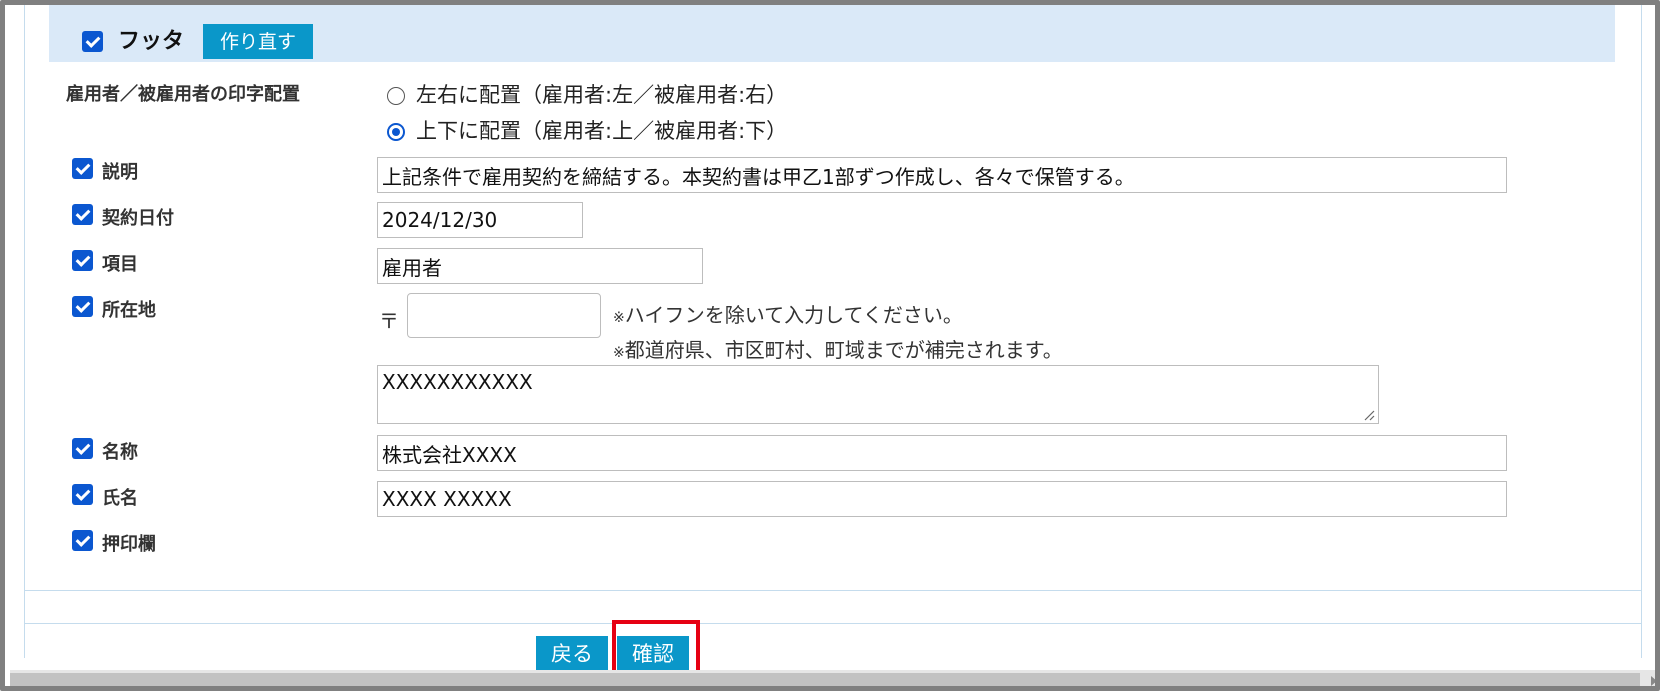 The image size is (1660, 691). What do you see at coordinates (82, 448) in the screenshot?
I see `company-name-checkbox` at bounding box center [82, 448].